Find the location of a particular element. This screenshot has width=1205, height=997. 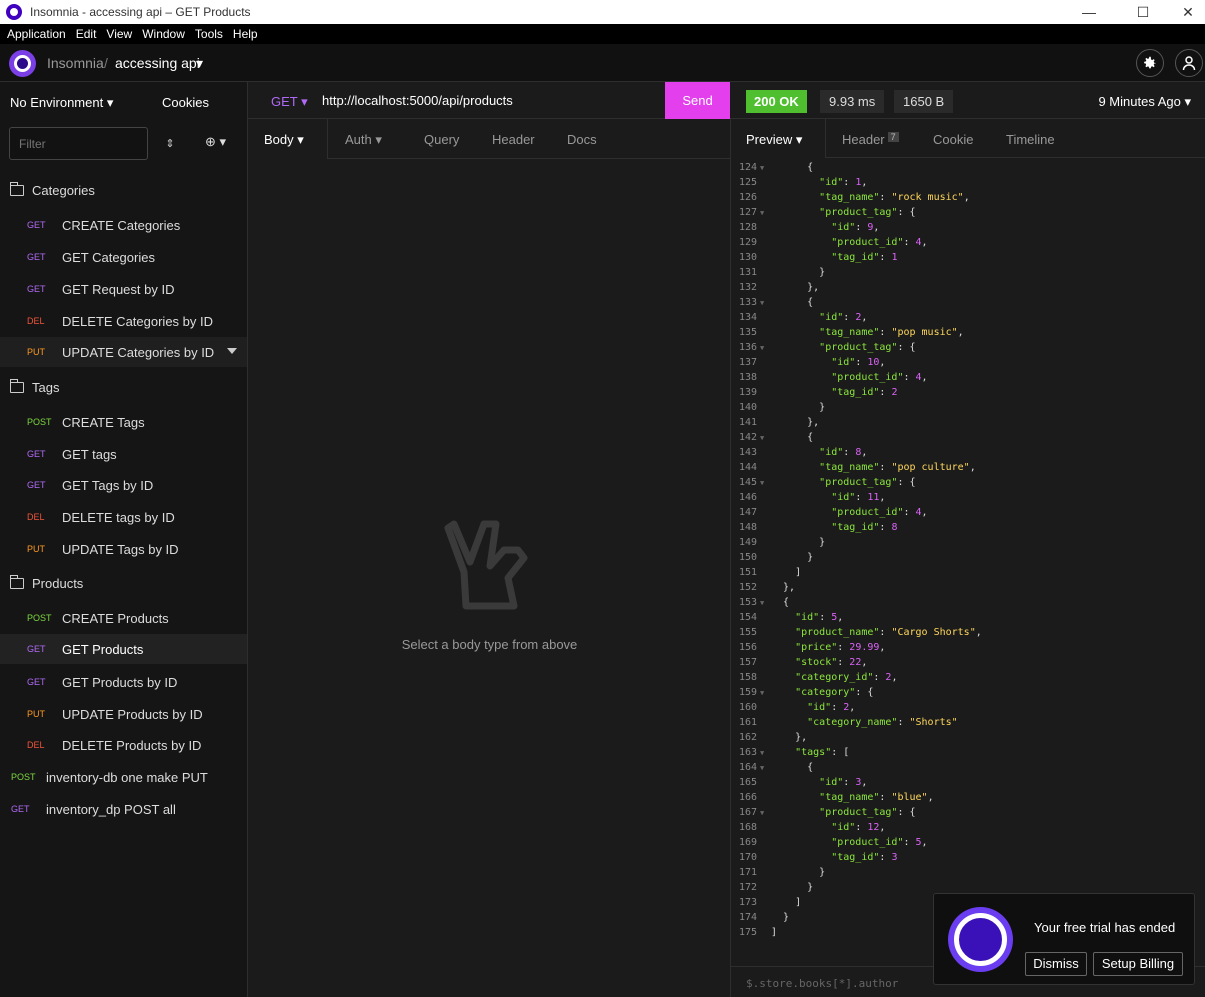

request-item: POST CREATE Products is located at coordinates (123, 618).